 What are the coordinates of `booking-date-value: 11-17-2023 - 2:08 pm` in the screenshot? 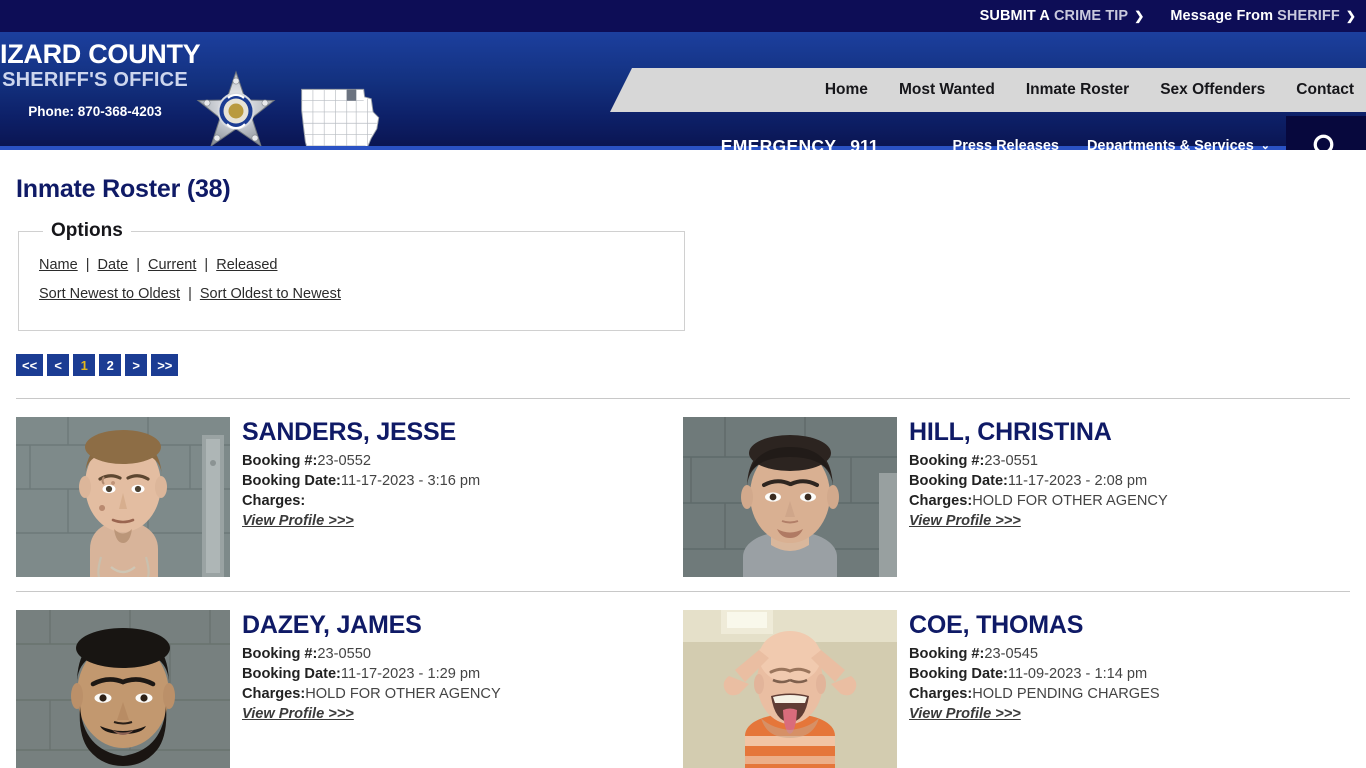 It's located at (1077, 480).